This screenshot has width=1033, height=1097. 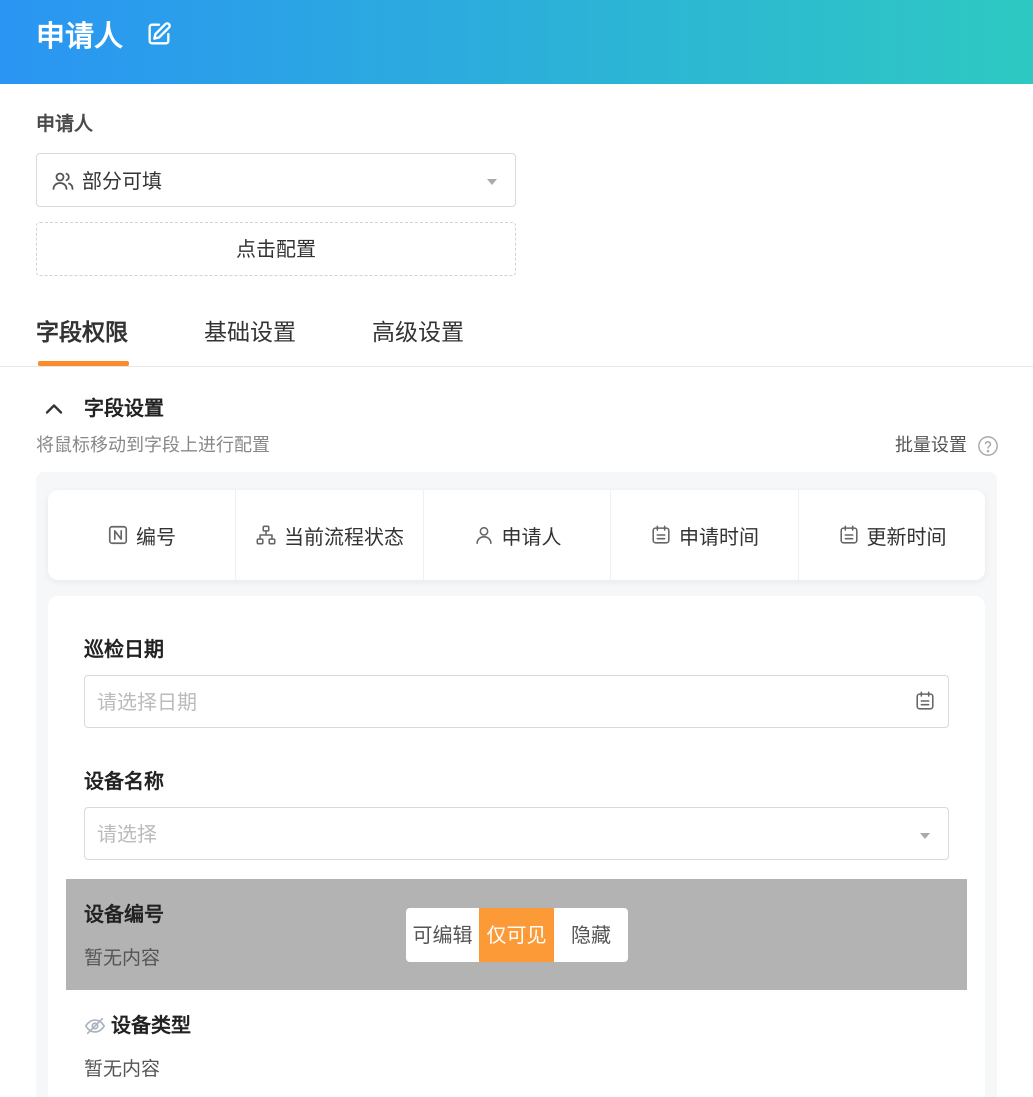 What do you see at coordinates (95, 1026) in the screenshot?
I see `eye-off-icon` at bounding box center [95, 1026].